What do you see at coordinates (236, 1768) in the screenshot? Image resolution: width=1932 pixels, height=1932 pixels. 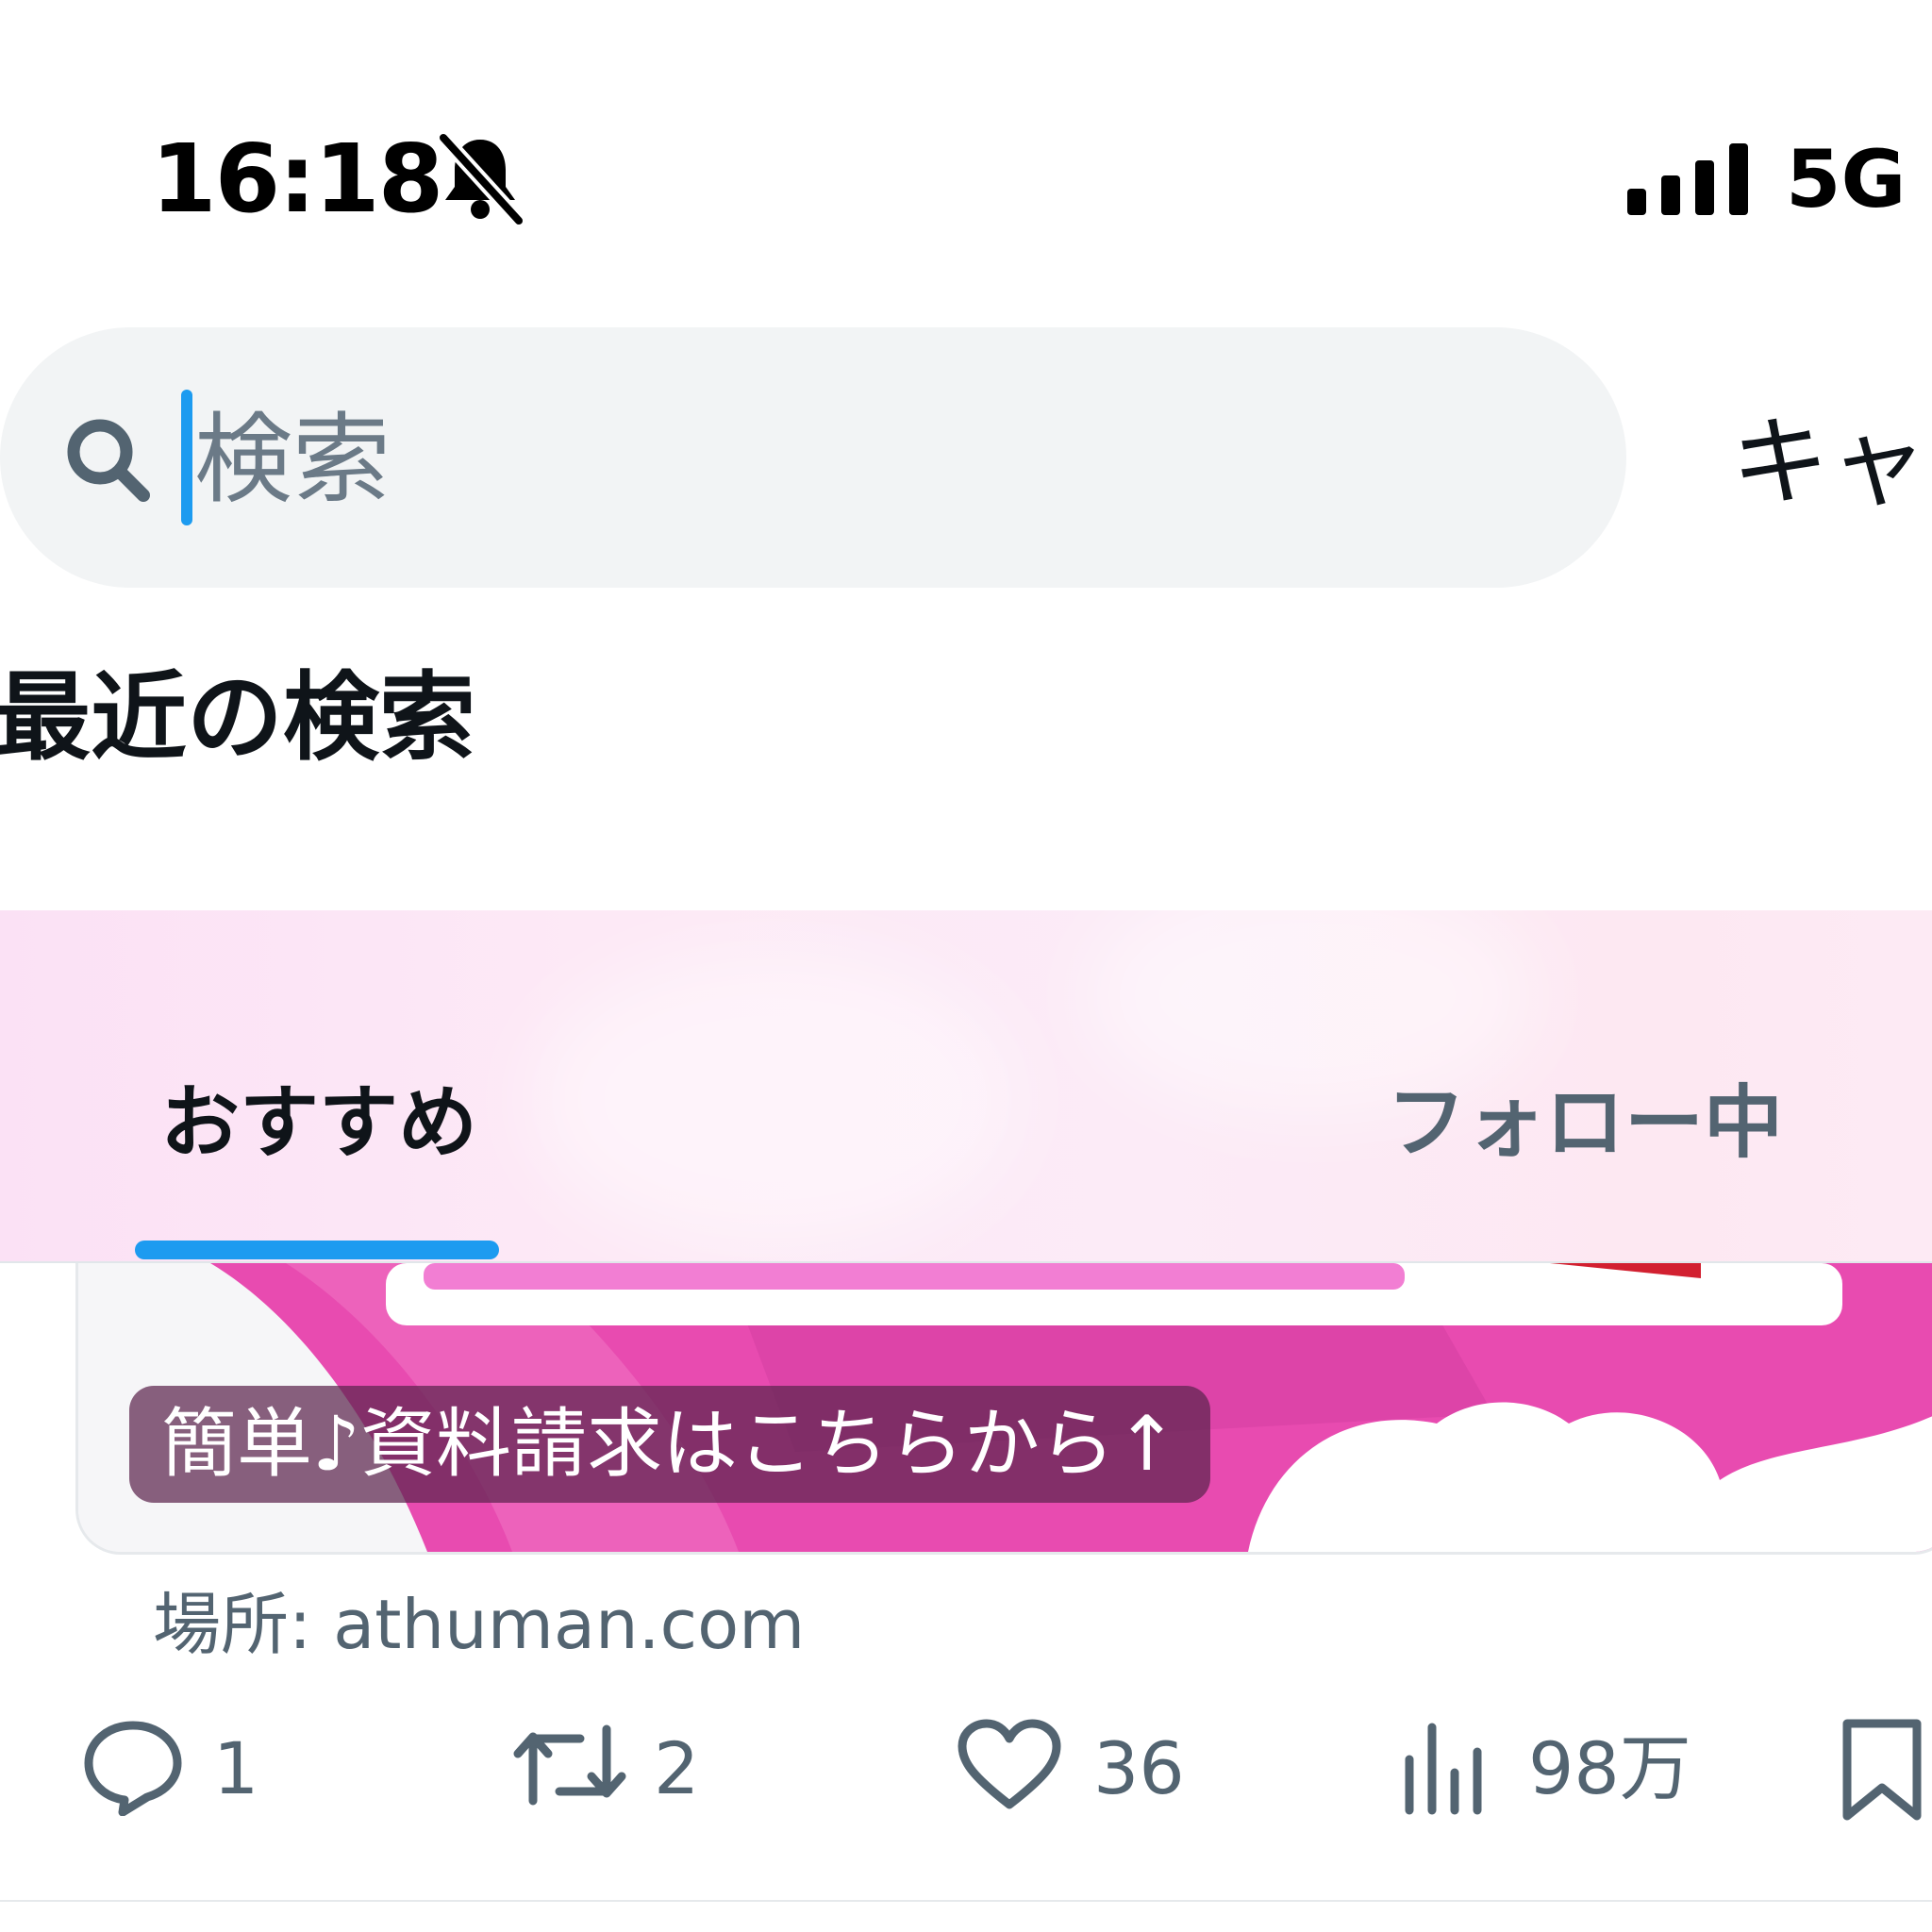 I see `reply-count: 1` at bounding box center [236, 1768].